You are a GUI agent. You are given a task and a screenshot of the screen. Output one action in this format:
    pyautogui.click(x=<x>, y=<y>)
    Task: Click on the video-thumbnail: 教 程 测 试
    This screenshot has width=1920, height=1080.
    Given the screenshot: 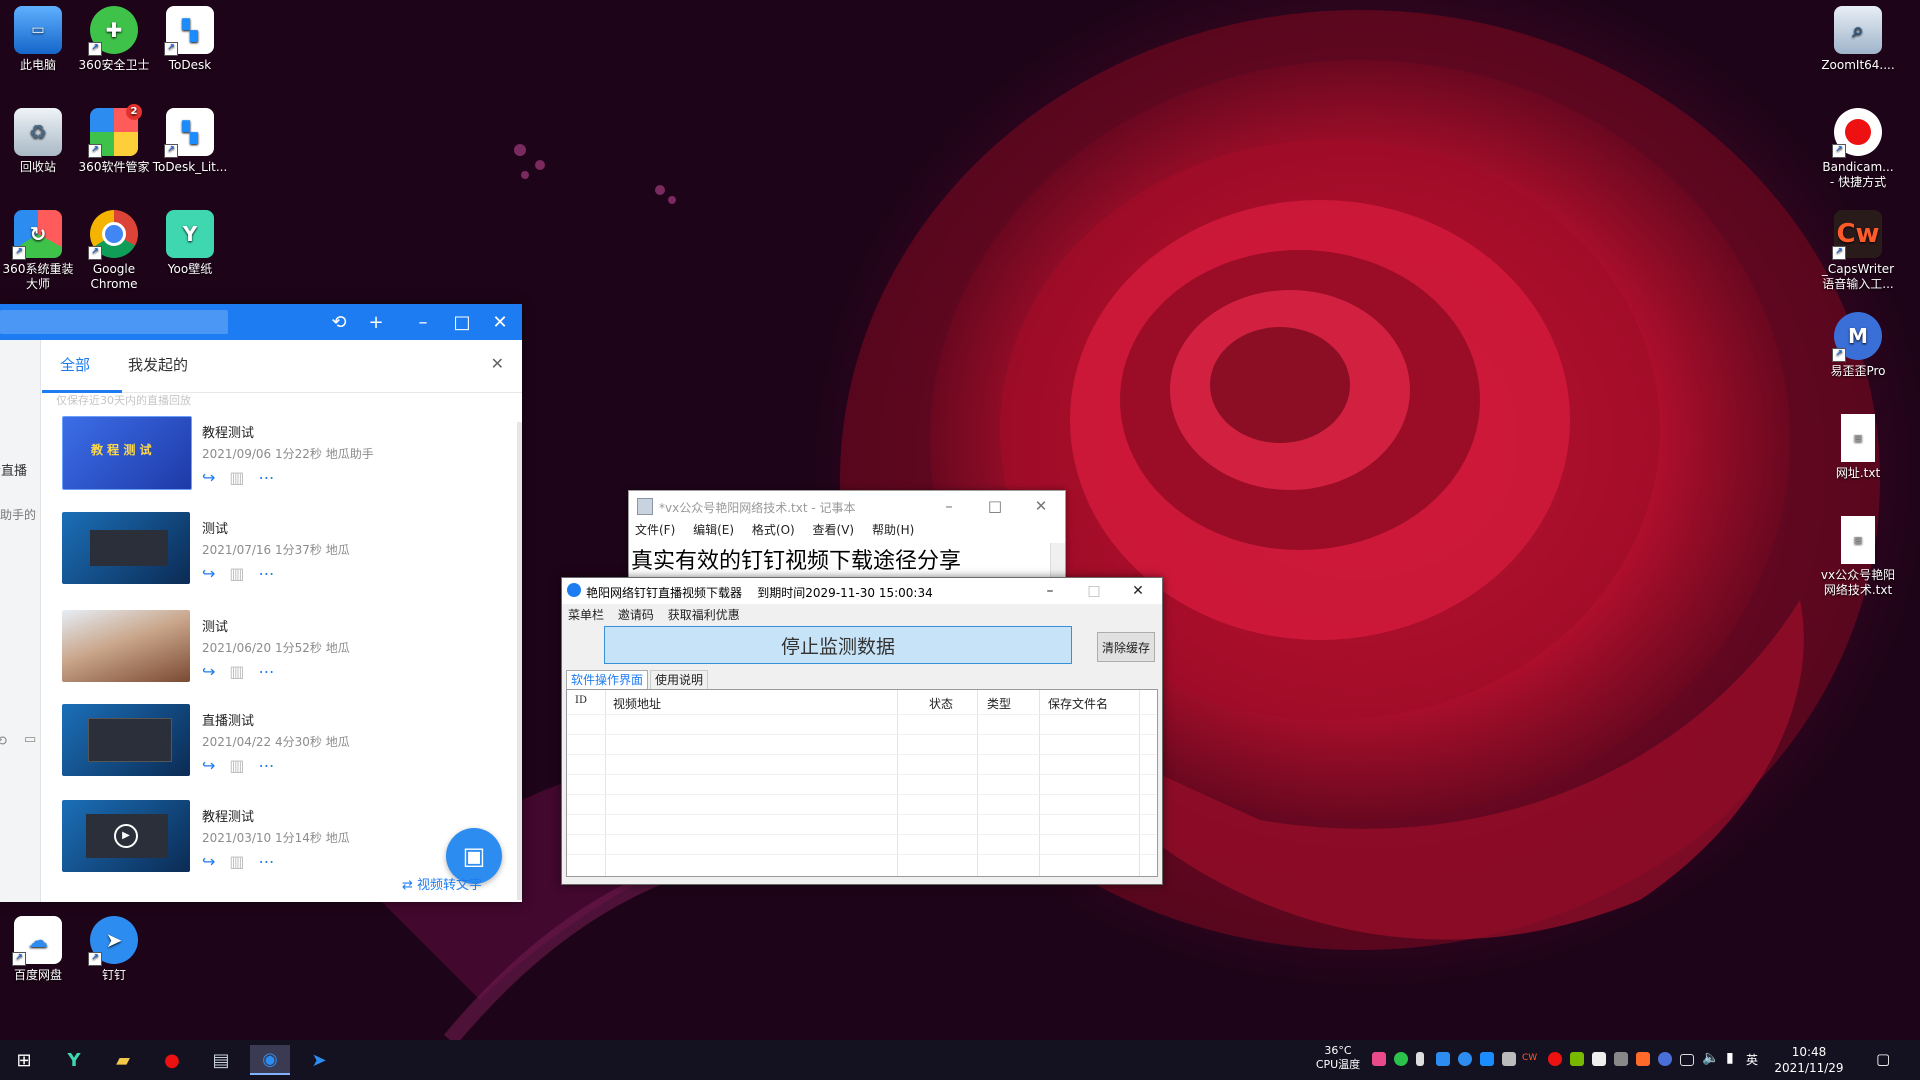 What is the action you would take?
    pyautogui.click(x=127, y=453)
    